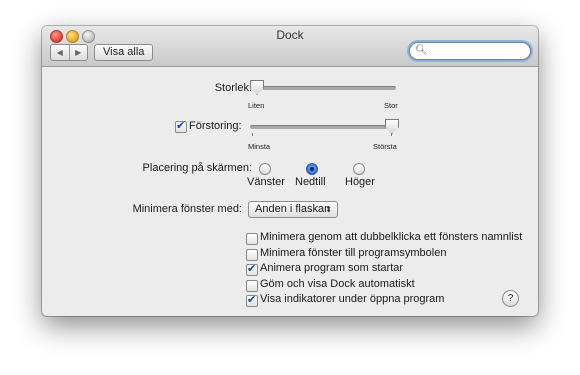 Image resolution: width=580 pixels, height=375 pixels. I want to click on position-left-label: Vänster, so click(266, 182).